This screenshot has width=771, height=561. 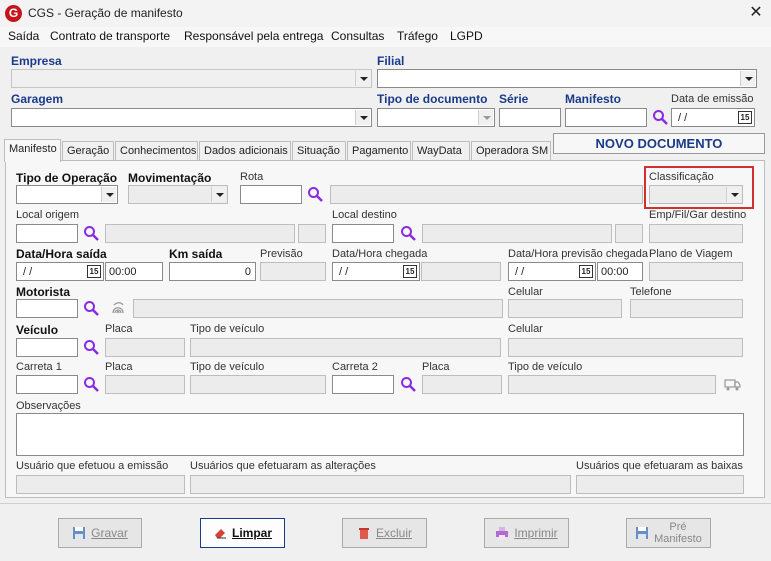 I want to click on carreta2-search-icon, so click(x=408, y=384).